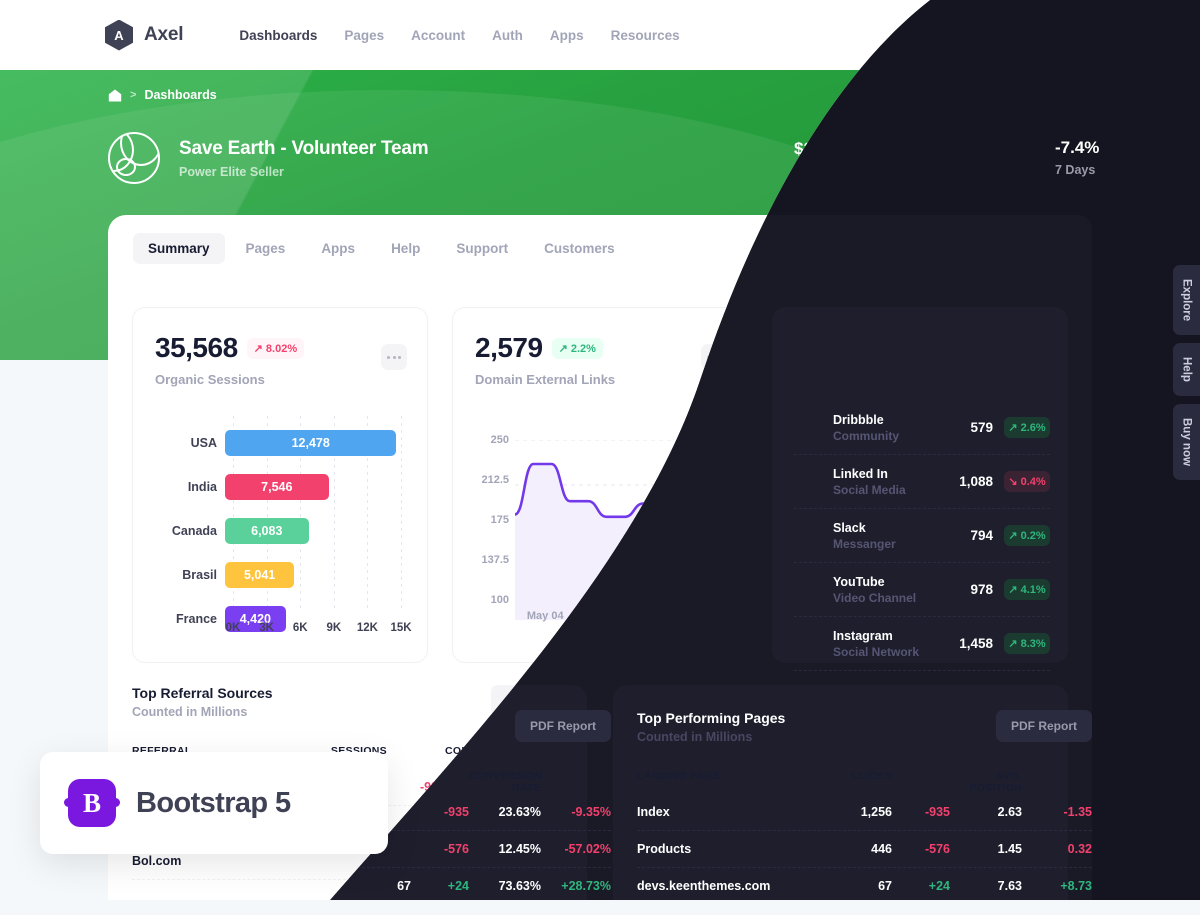  What do you see at coordinates (115, 95) in the screenshot?
I see `home-icon` at bounding box center [115, 95].